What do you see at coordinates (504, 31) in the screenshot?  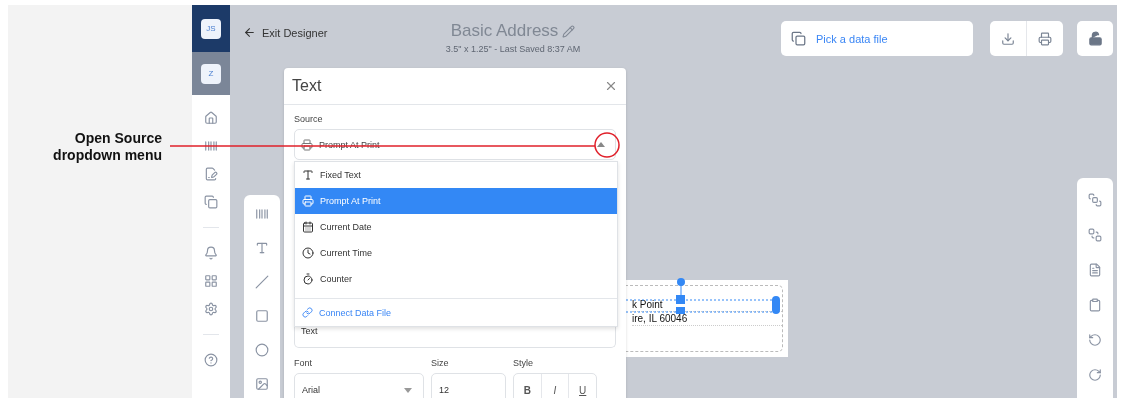 I see `document-title: Basic Address` at bounding box center [504, 31].